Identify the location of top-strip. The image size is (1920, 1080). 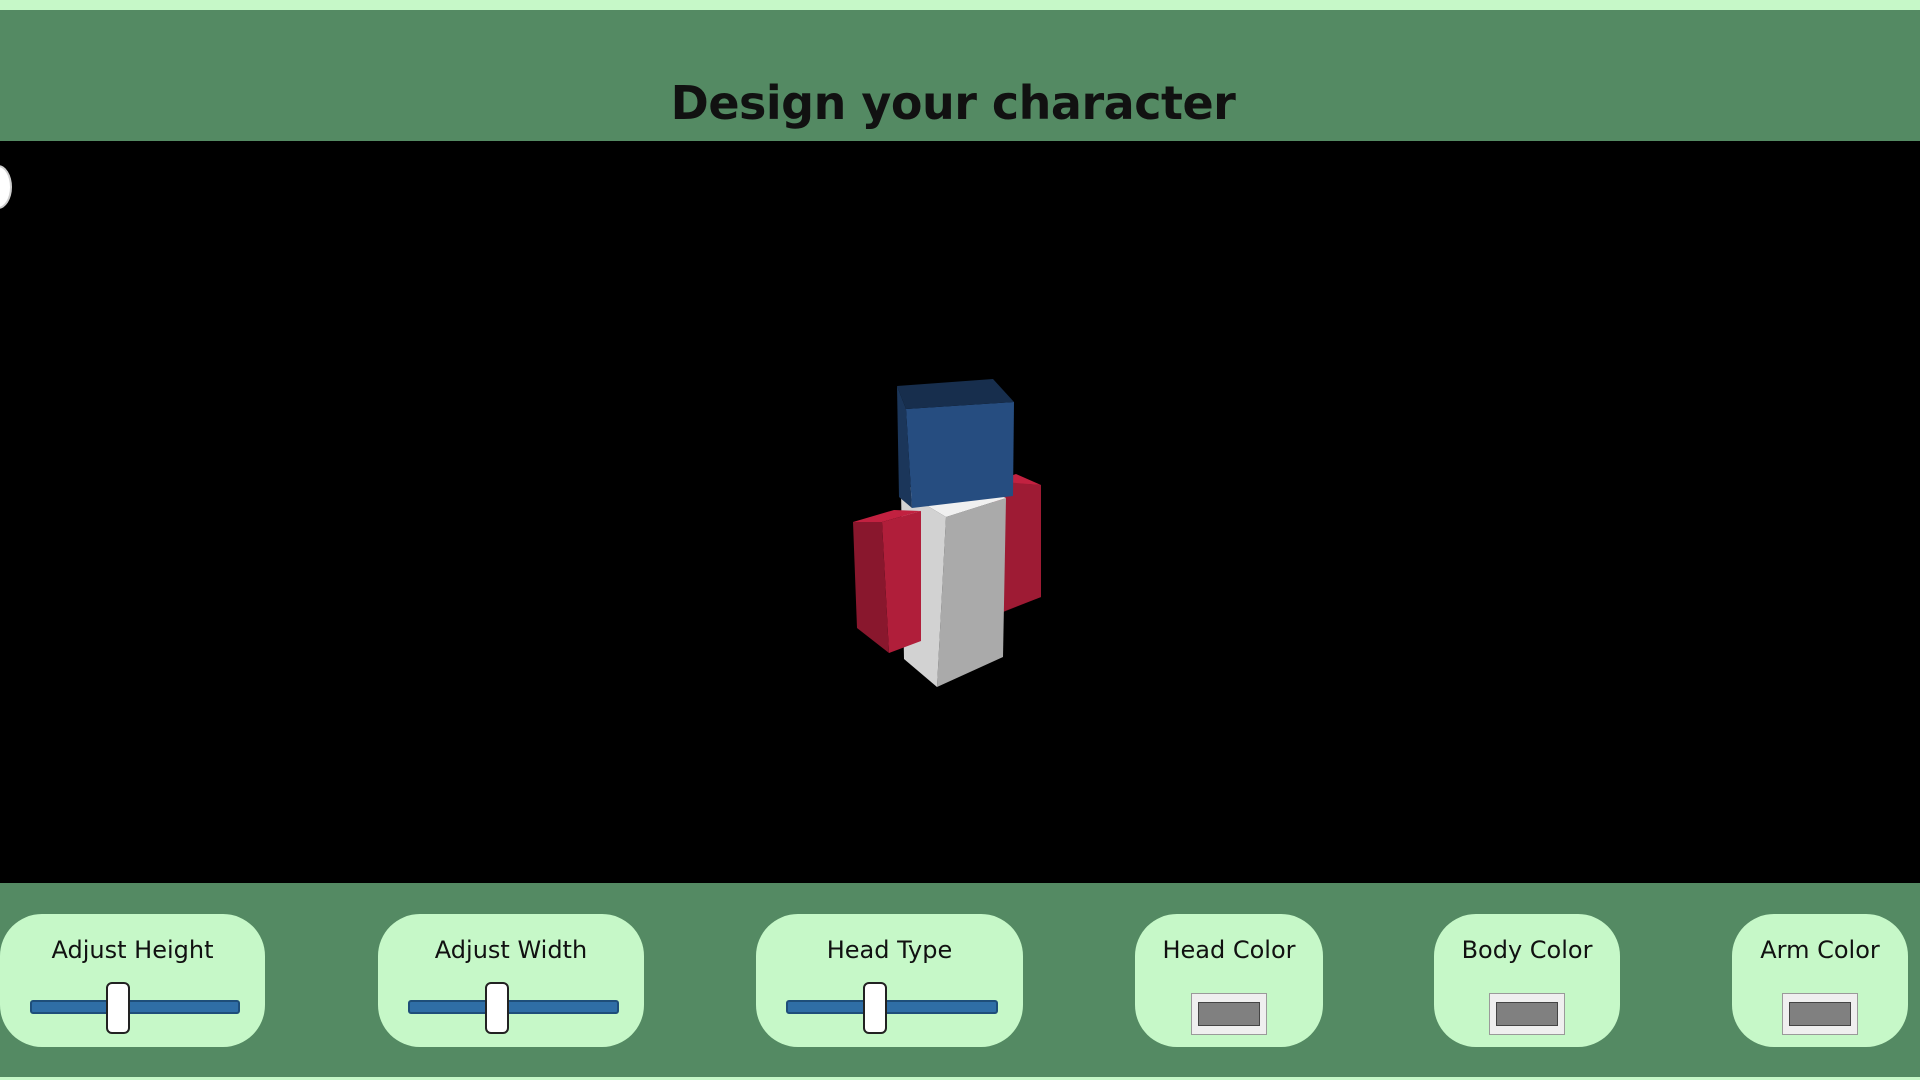
(960, 5).